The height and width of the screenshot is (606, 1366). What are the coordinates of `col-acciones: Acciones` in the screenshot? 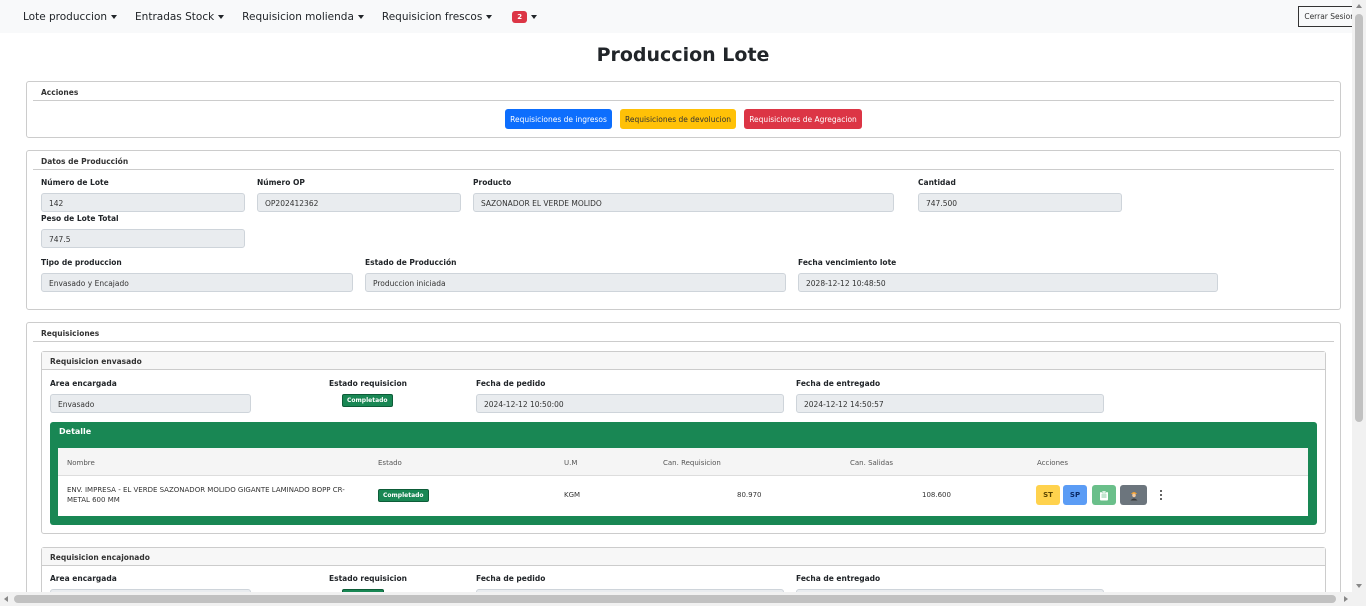 It's located at (1052, 463).